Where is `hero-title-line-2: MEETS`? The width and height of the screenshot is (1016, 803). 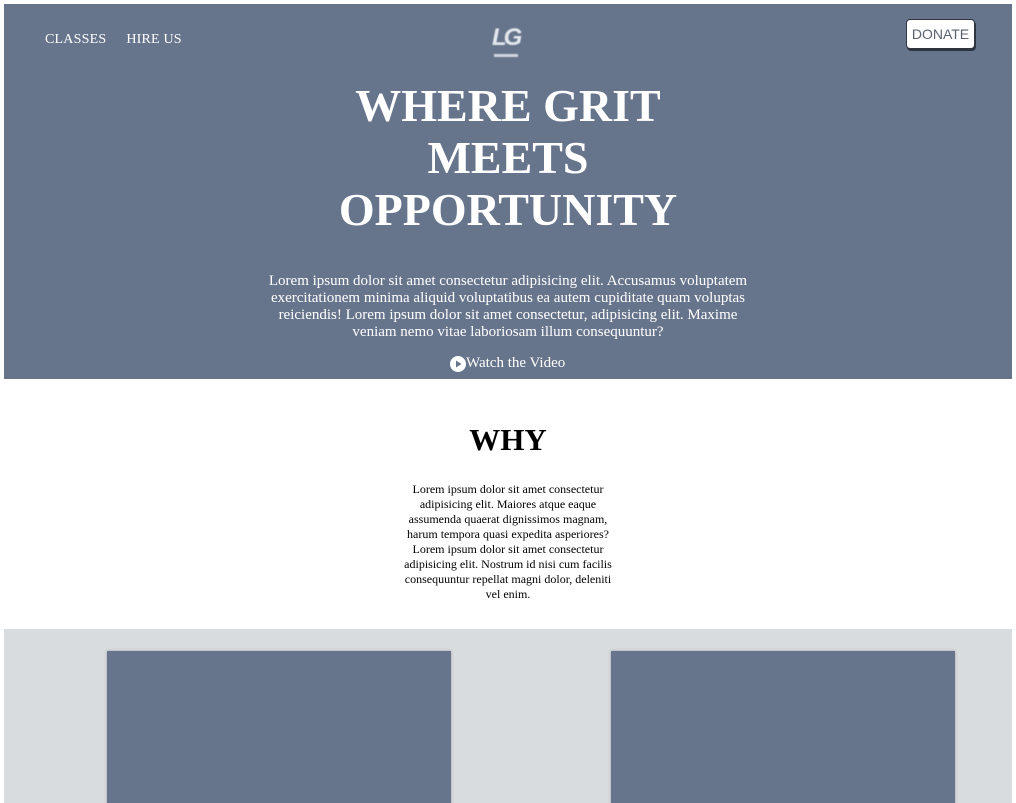 hero-title-line-2: MEETS is located at coordinates (508, 157).